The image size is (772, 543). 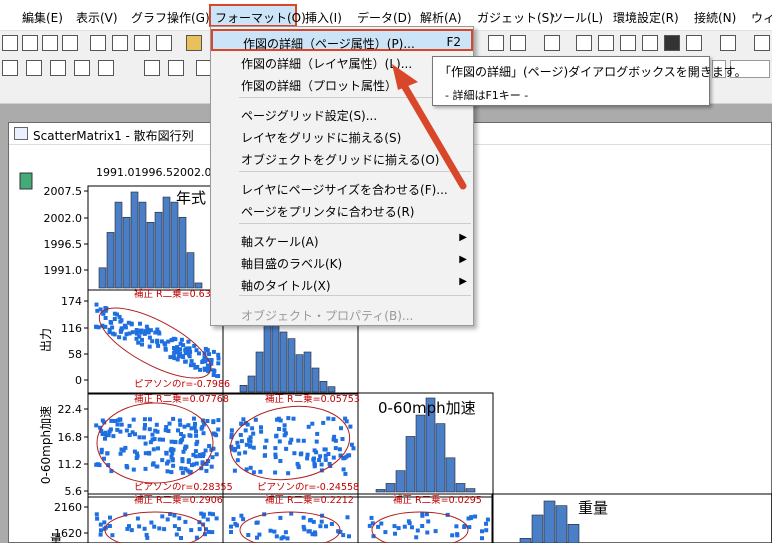 I want to click on submenu-arrow-icon: ▶, so click(x=463, y=237).